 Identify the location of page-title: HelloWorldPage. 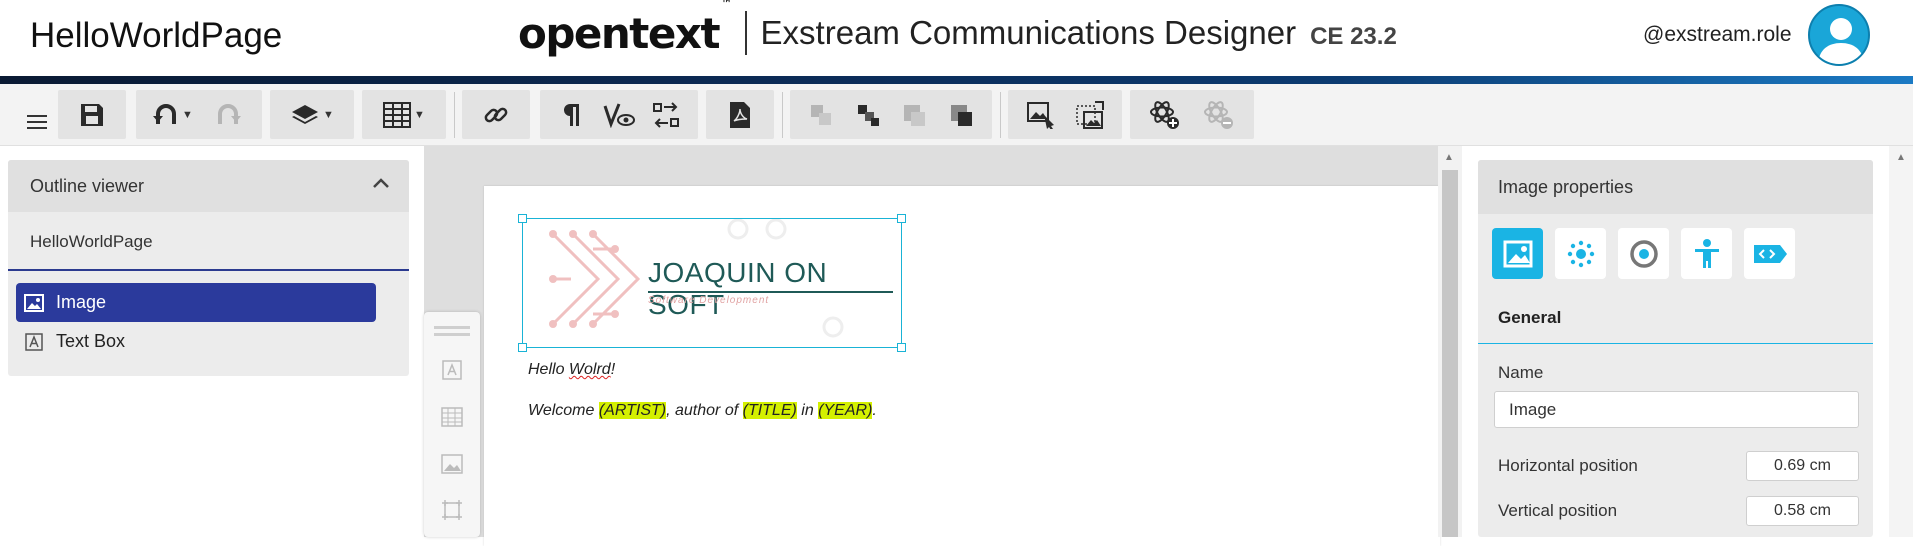
(156, 35).